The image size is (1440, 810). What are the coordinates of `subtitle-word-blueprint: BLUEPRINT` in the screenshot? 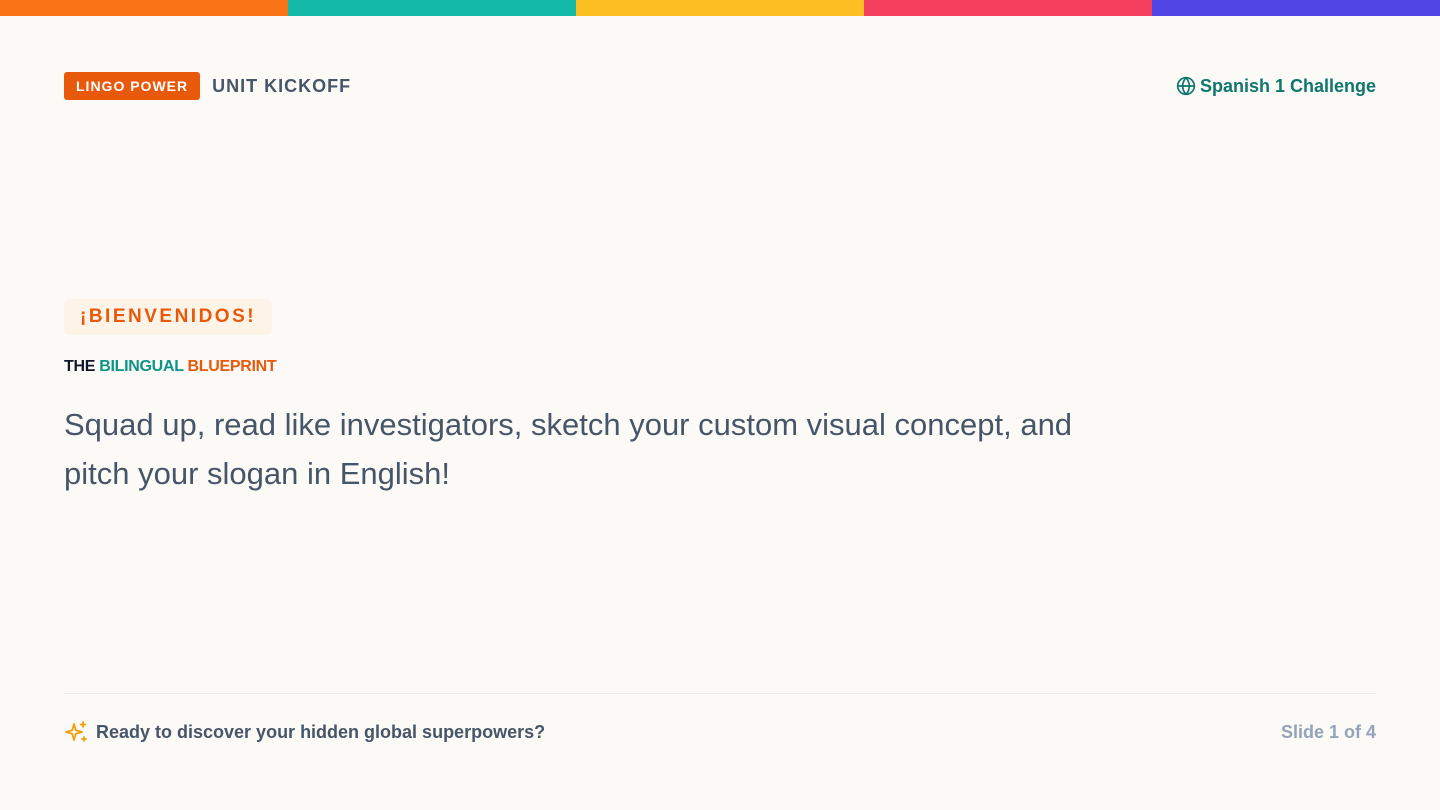 It's located at (232, 366).